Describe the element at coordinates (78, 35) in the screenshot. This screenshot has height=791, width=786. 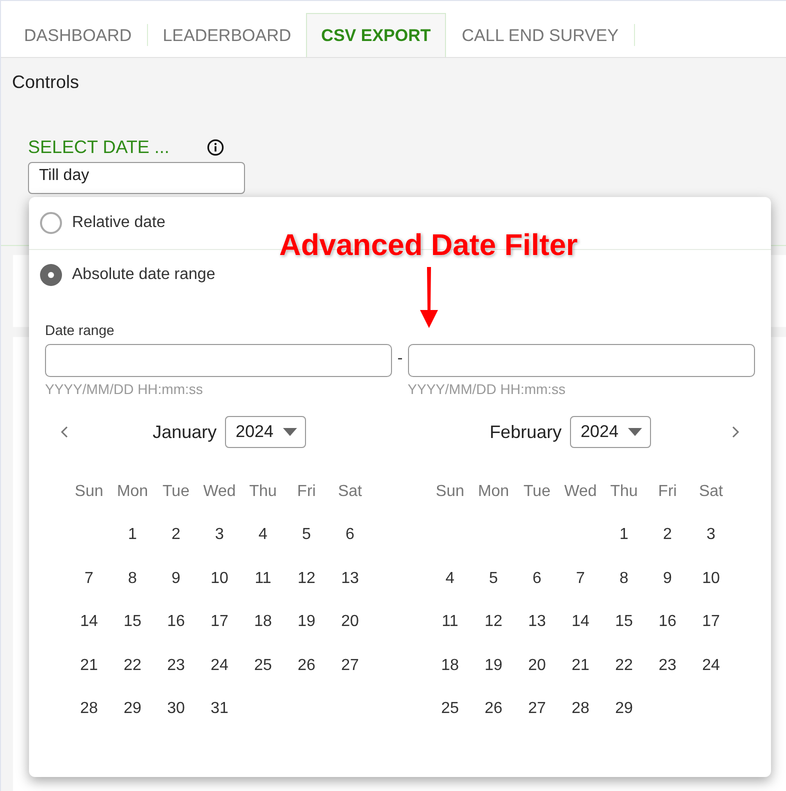
I see `tab: DASHBOARD` at that location.